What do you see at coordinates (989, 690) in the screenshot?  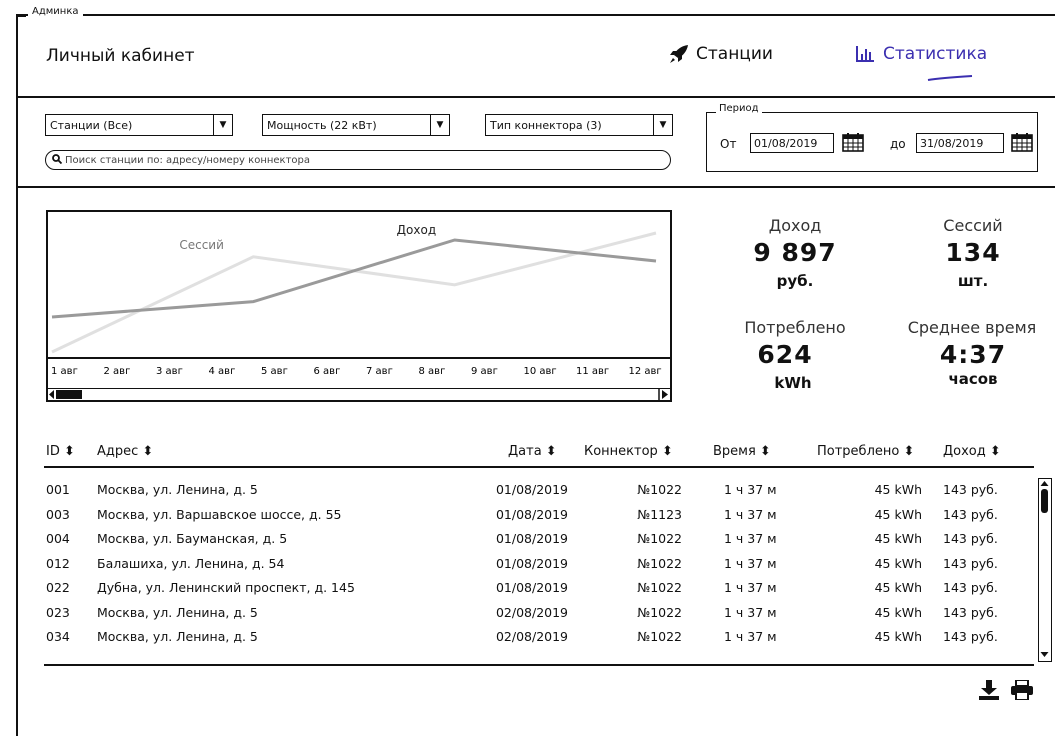 I see `download-icon` at bounding box center [989, 690].